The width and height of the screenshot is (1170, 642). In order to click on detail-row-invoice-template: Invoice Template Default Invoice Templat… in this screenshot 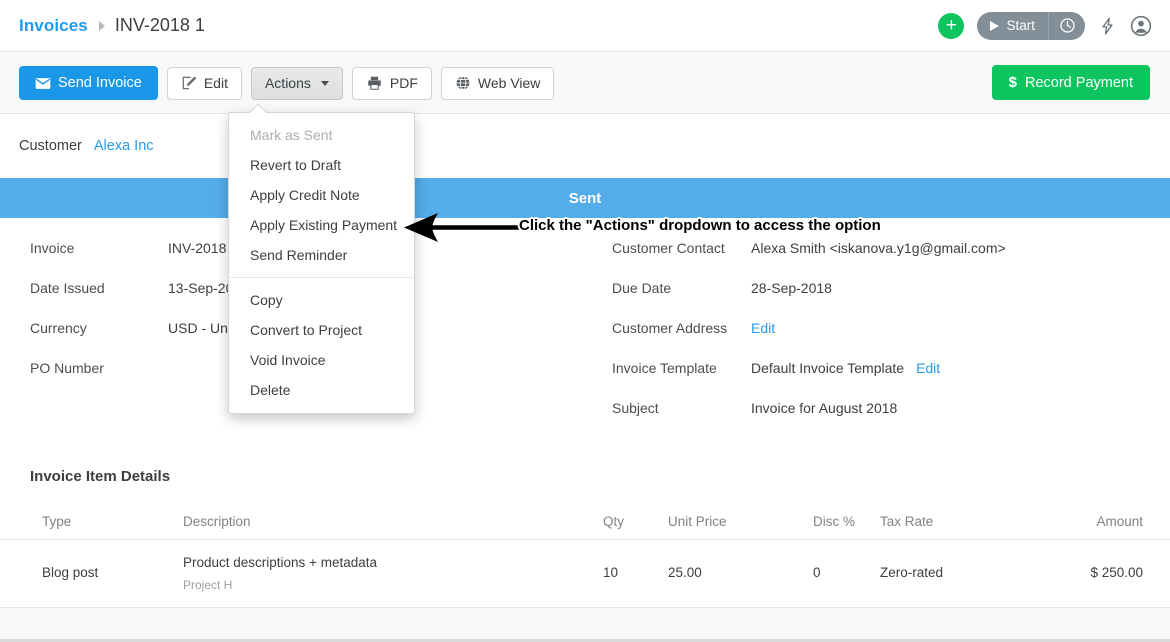, I will do `click(884, 369)`.